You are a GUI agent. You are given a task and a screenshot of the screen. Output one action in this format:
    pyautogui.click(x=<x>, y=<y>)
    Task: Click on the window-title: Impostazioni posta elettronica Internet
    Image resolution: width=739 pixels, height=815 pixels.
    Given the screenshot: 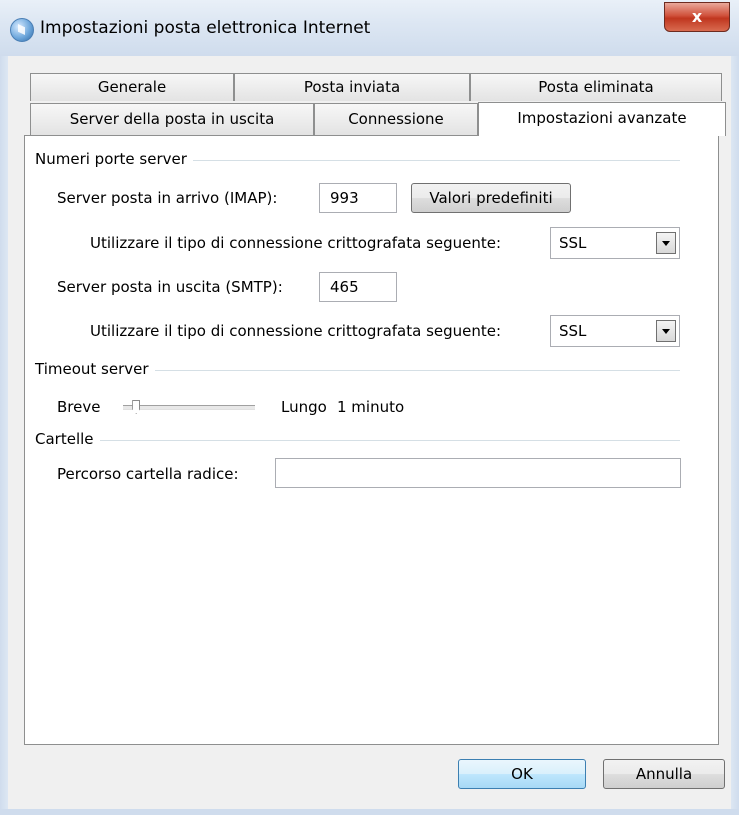 What is the action you would take?
    pyautogui.click(x=205, y=28)
    